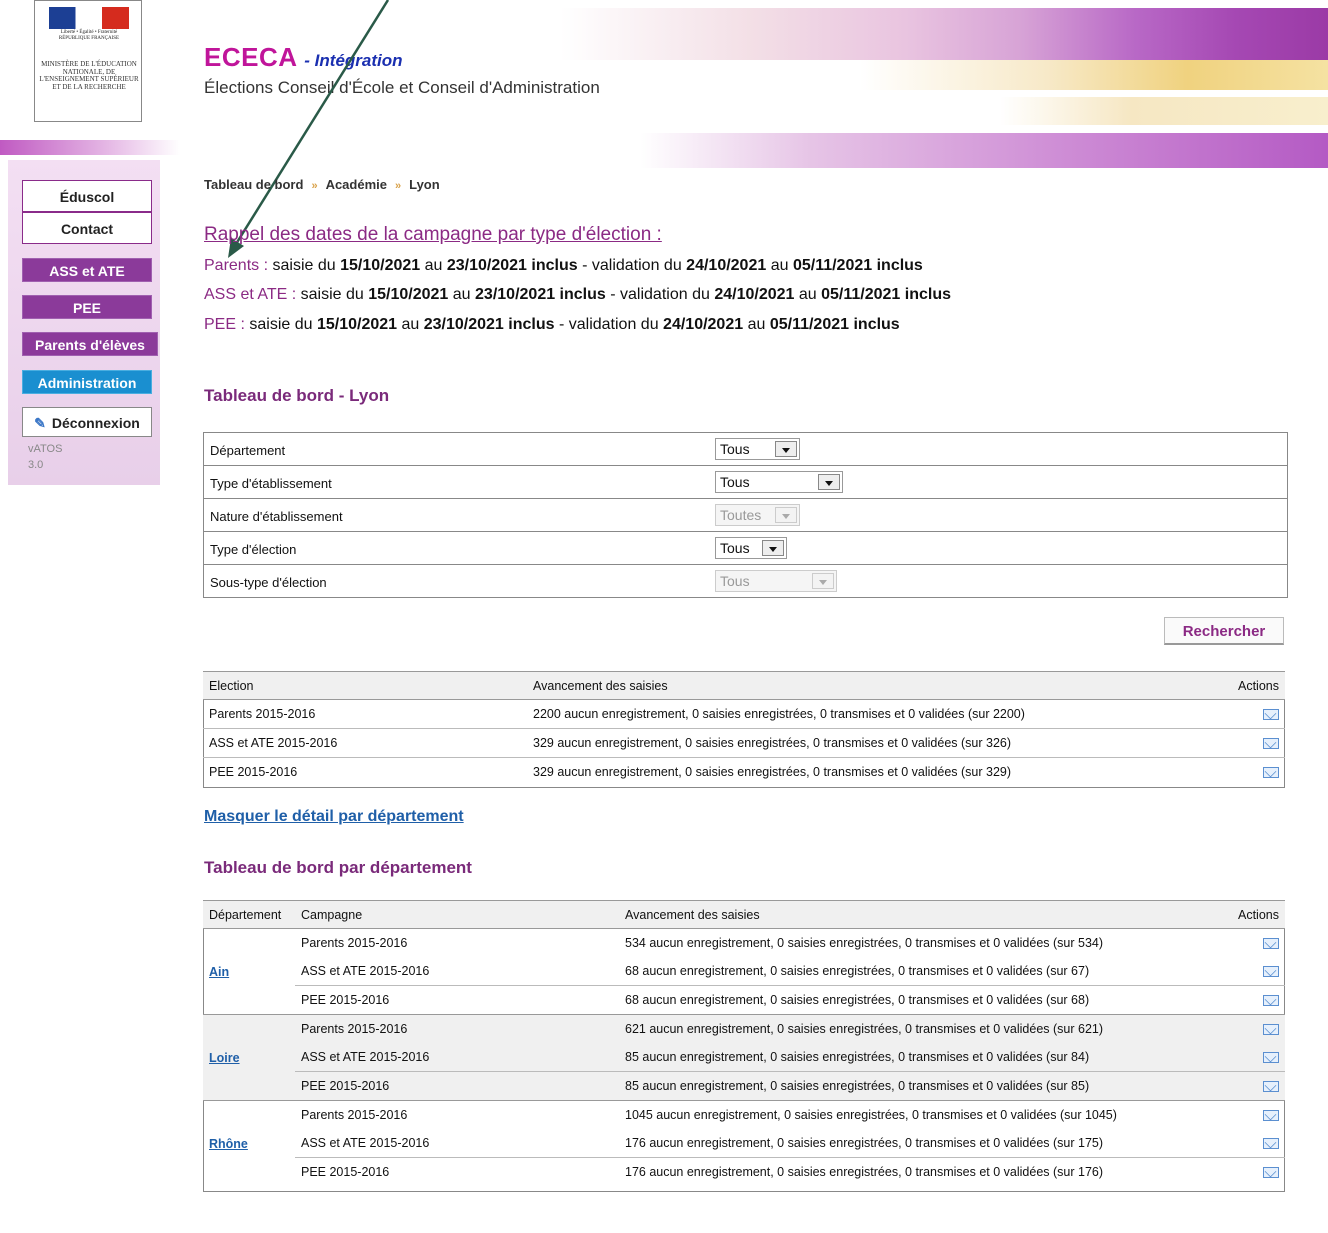 The width and height of the screenshot is (1328, 1233). Describe the element at coordinates (735, 482) in the screenshot. I see `select-value: Tous` at that location.